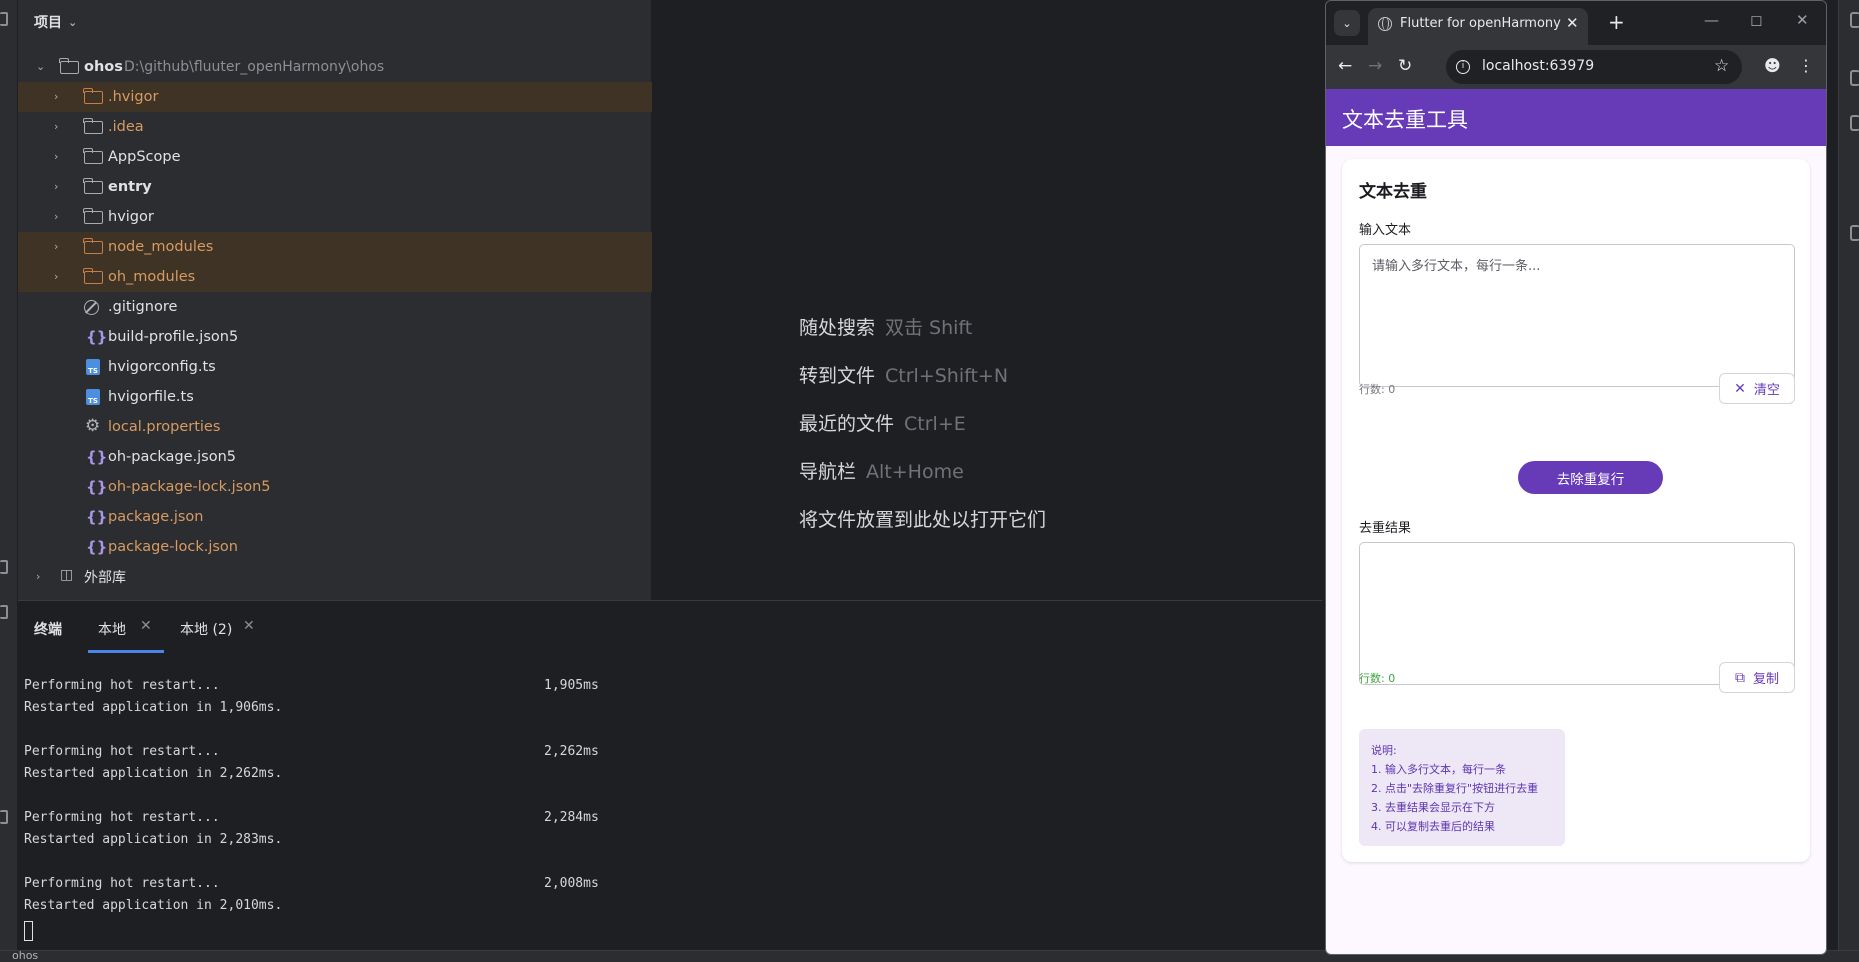 This screenshot has width=1859, height=962. Describe the element at coordinates (335, 217) in the screenshot. I see `tree-item-hvigor: › hvigor` at that location.